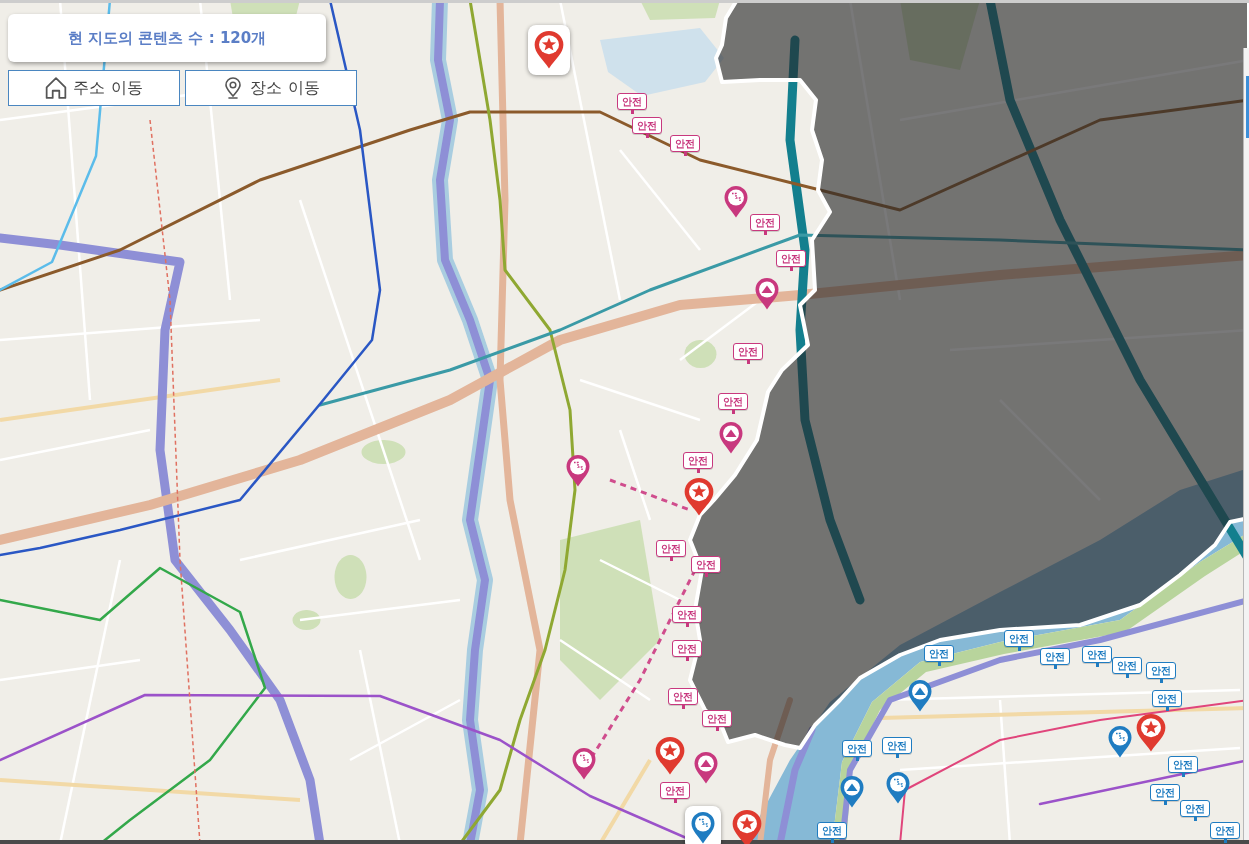 This screenshot has width=1249, height=844. What do you see at coordinates (271, 88) in the screenshot?
I see `place-move-button: 장소 이동` at bounding box center [271, 88].